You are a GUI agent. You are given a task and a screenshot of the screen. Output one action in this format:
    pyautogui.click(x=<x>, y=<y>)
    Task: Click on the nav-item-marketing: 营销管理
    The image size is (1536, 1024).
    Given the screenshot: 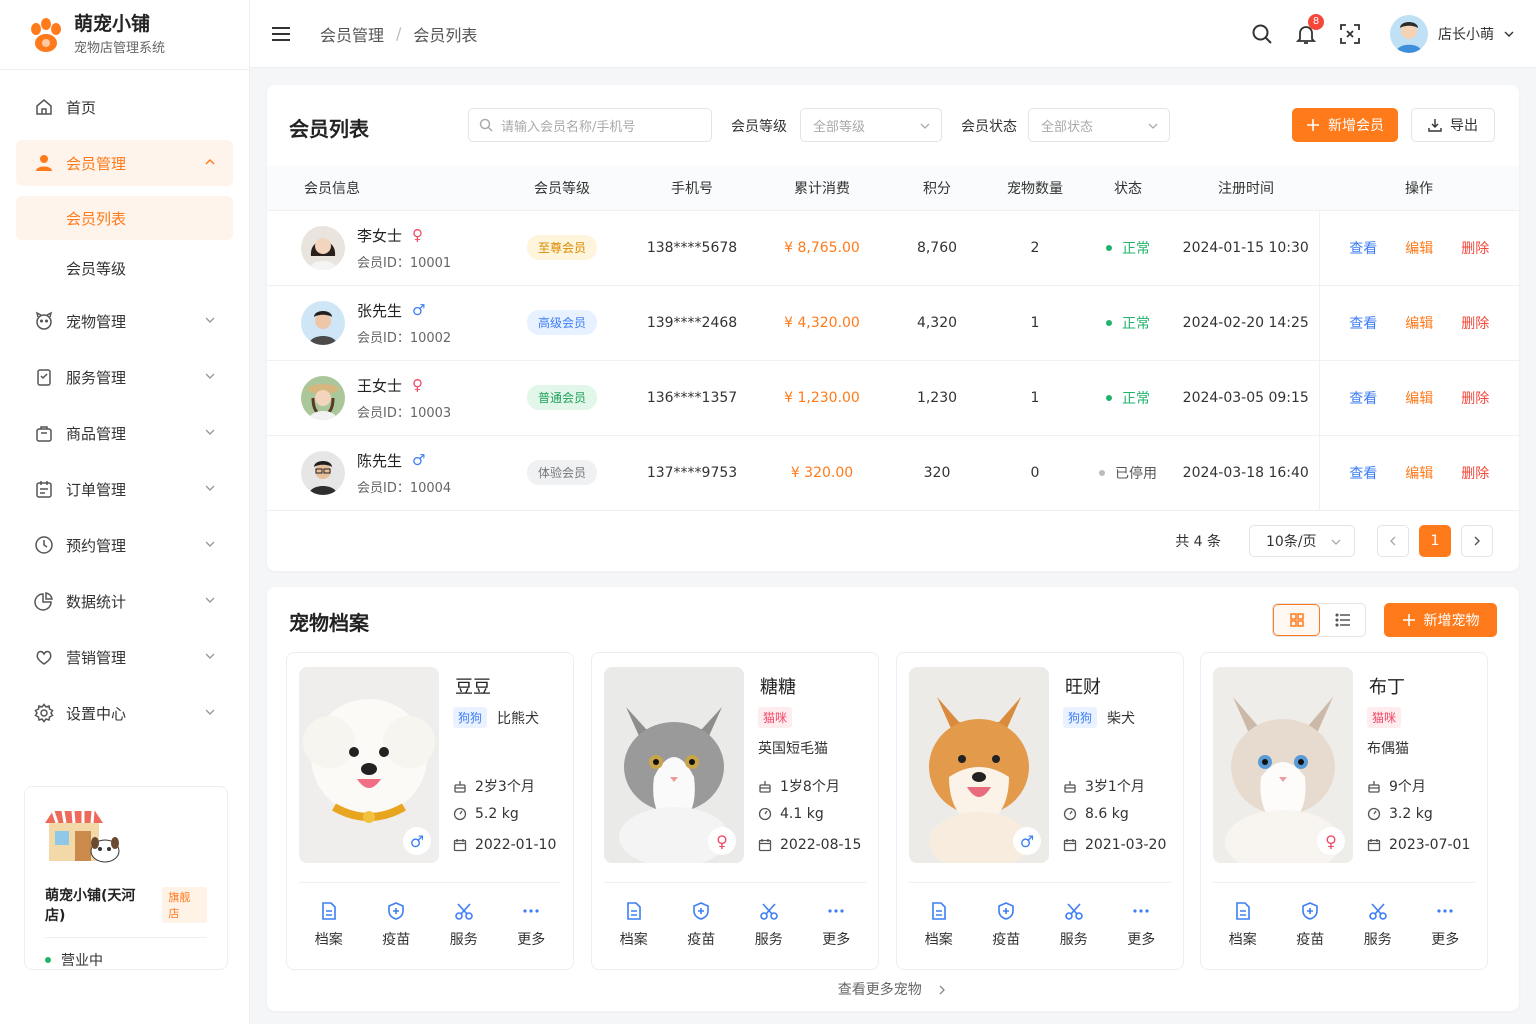 What is the action you would take?
    pyautogui.click(x=124, y=657)
    